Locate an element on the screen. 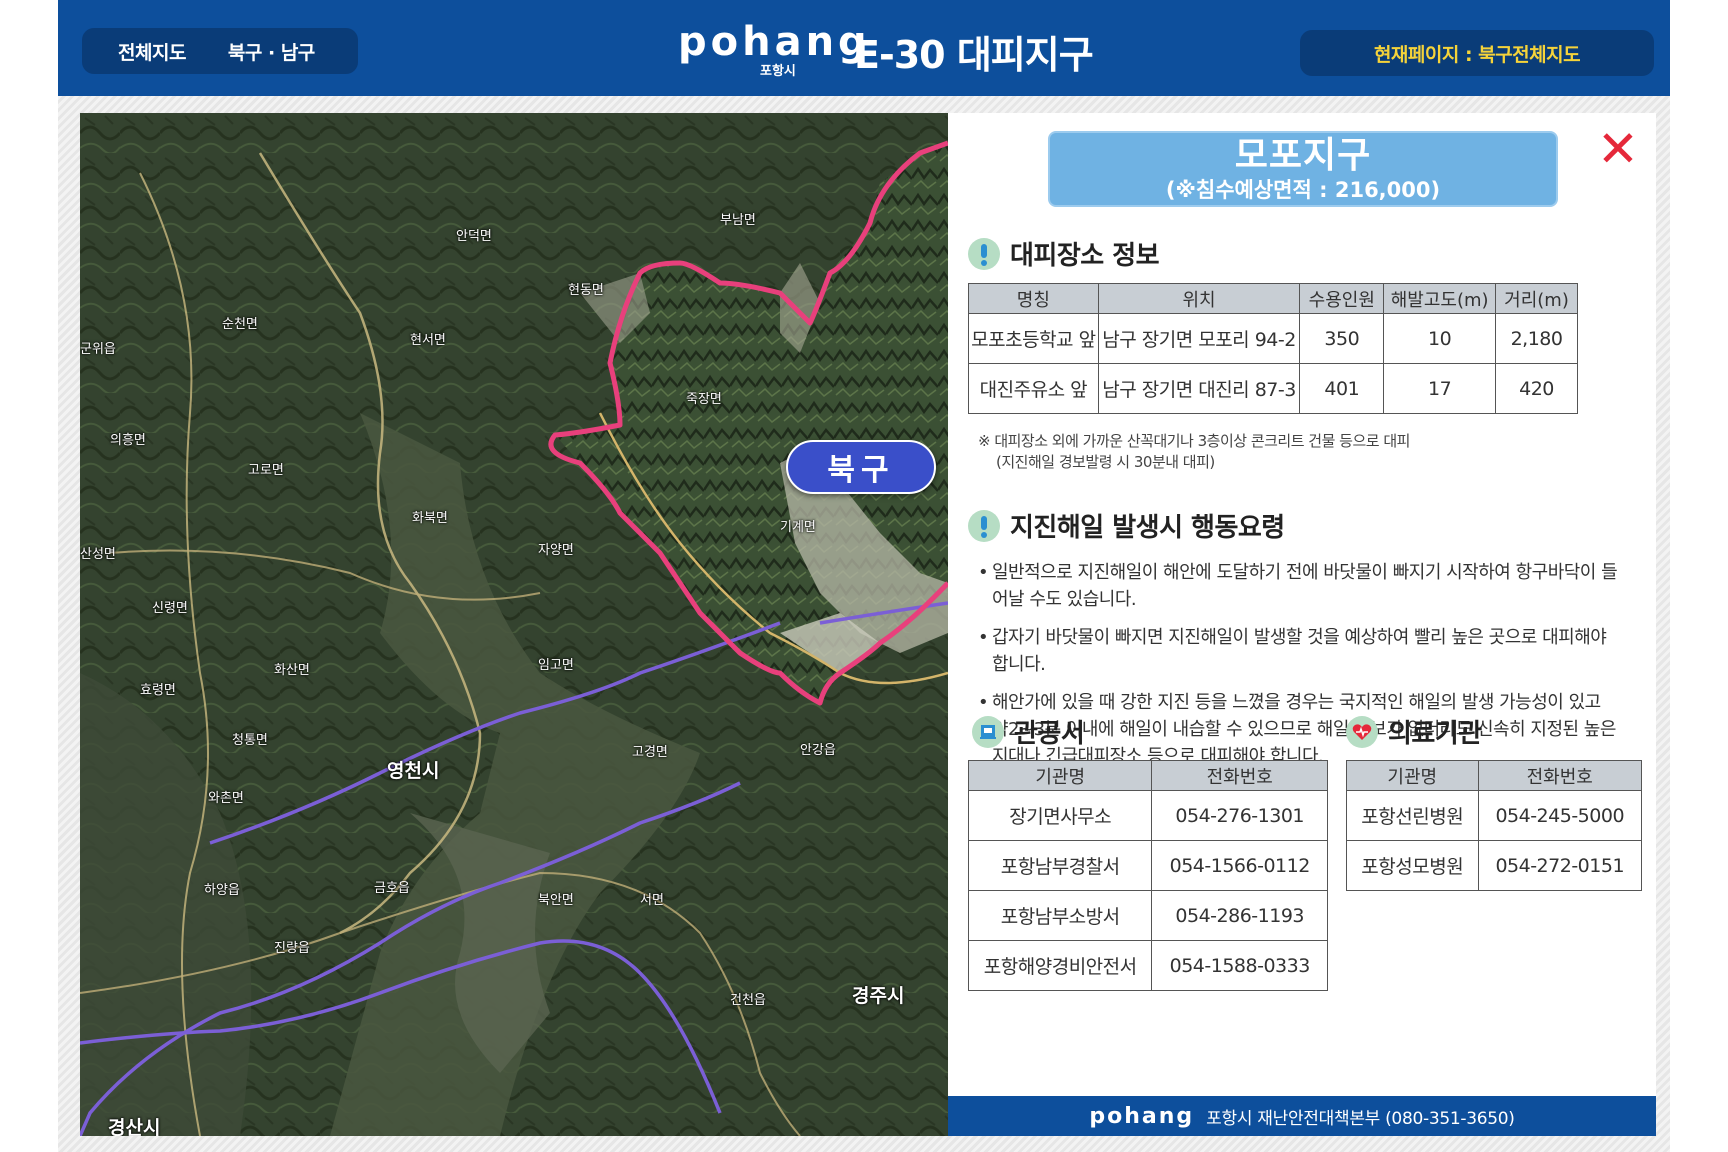 This screenshot has height=1152, width=1728. map-label-sanseong: 산성면 is located at coordinates (98, 554).